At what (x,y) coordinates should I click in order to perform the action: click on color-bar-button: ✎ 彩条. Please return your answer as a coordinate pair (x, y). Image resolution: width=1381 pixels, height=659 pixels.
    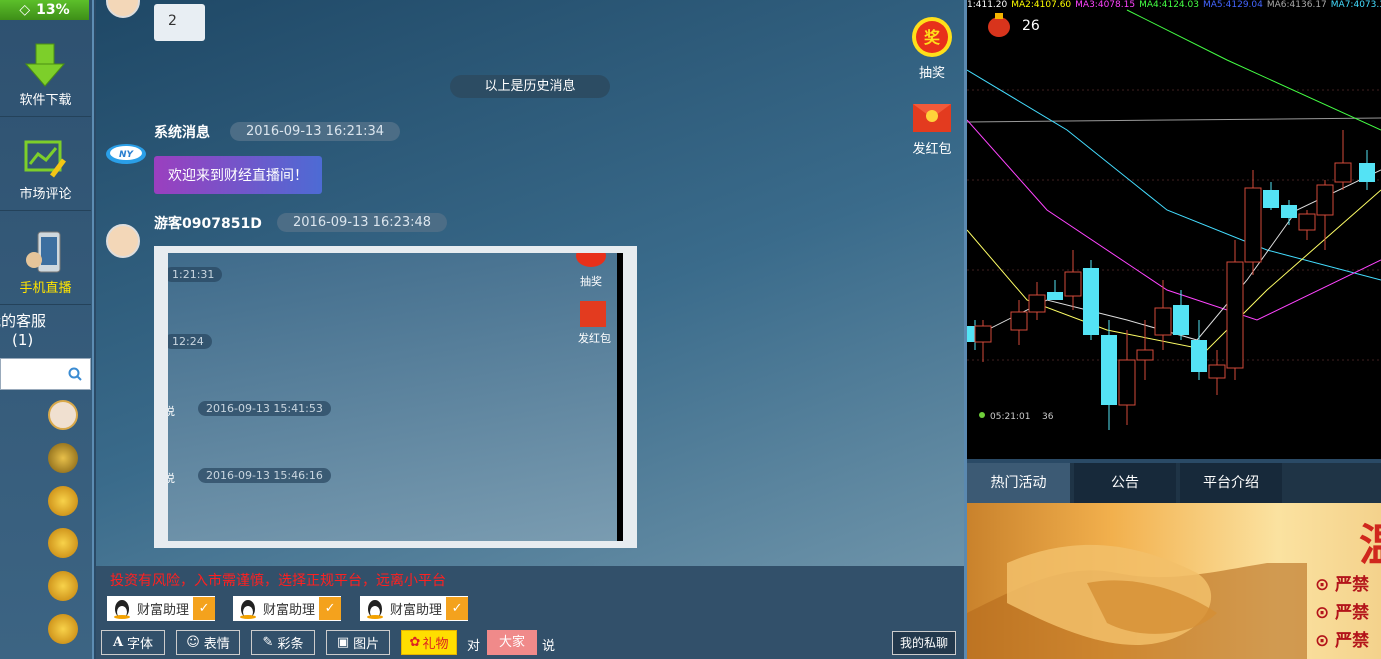
    Looking at the image, I should click on (283, 642).